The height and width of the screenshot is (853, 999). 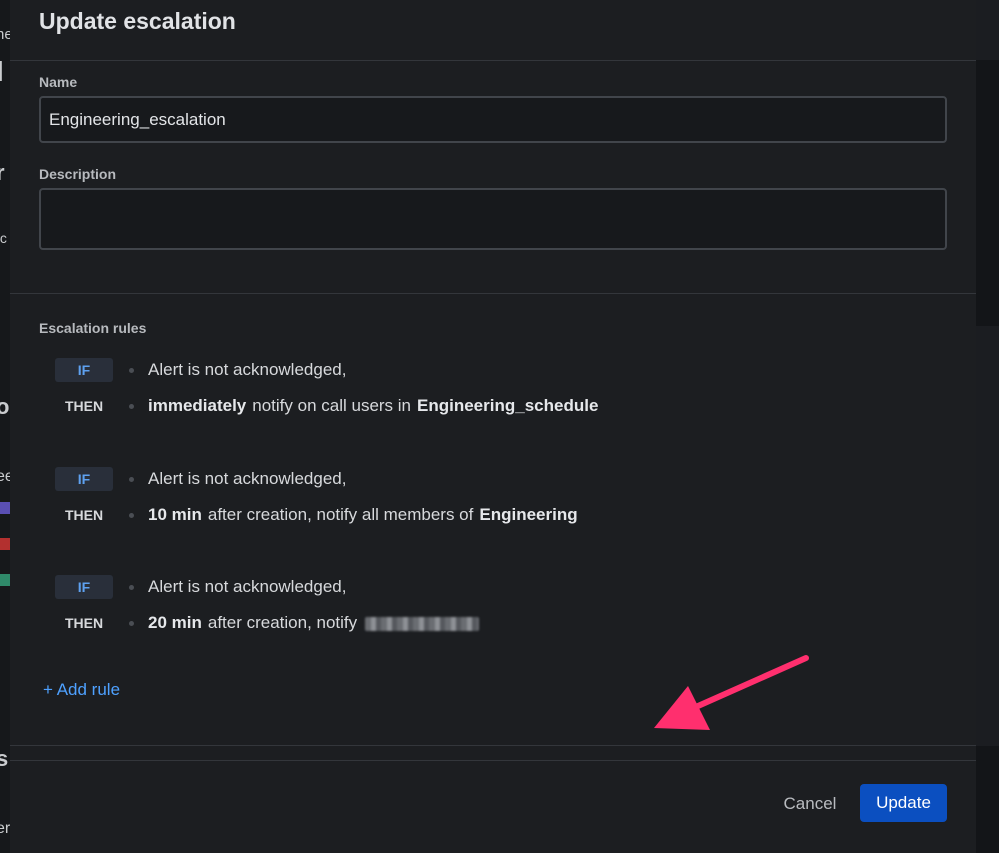 What do you see at coordinates (93, 328) in the screenshot?
I see `escalation-rules-label: Escalation rules` at bounding box center [93, 328].